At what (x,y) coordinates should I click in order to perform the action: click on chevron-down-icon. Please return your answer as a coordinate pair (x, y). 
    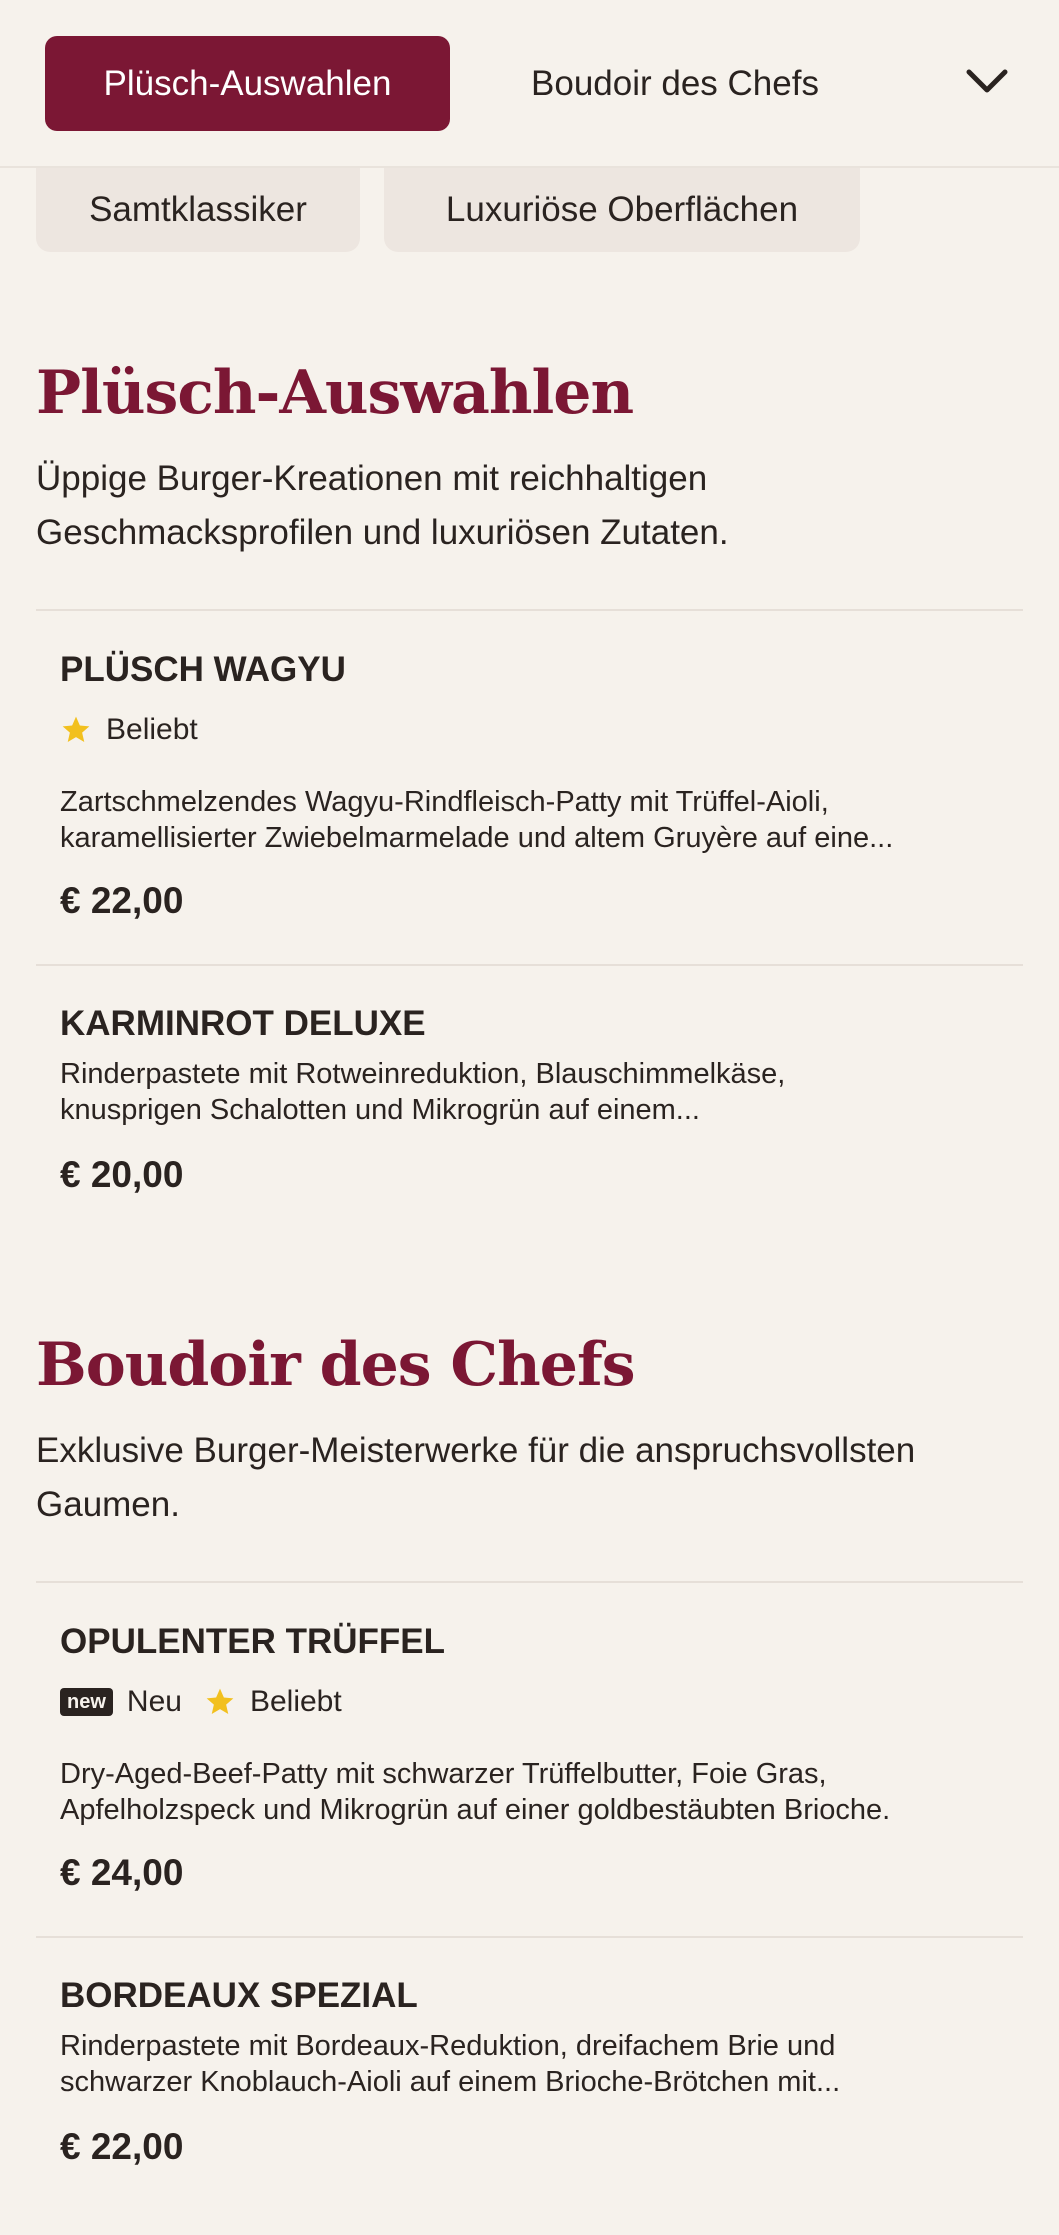
    Looking at the image, I should click on (987, 82).